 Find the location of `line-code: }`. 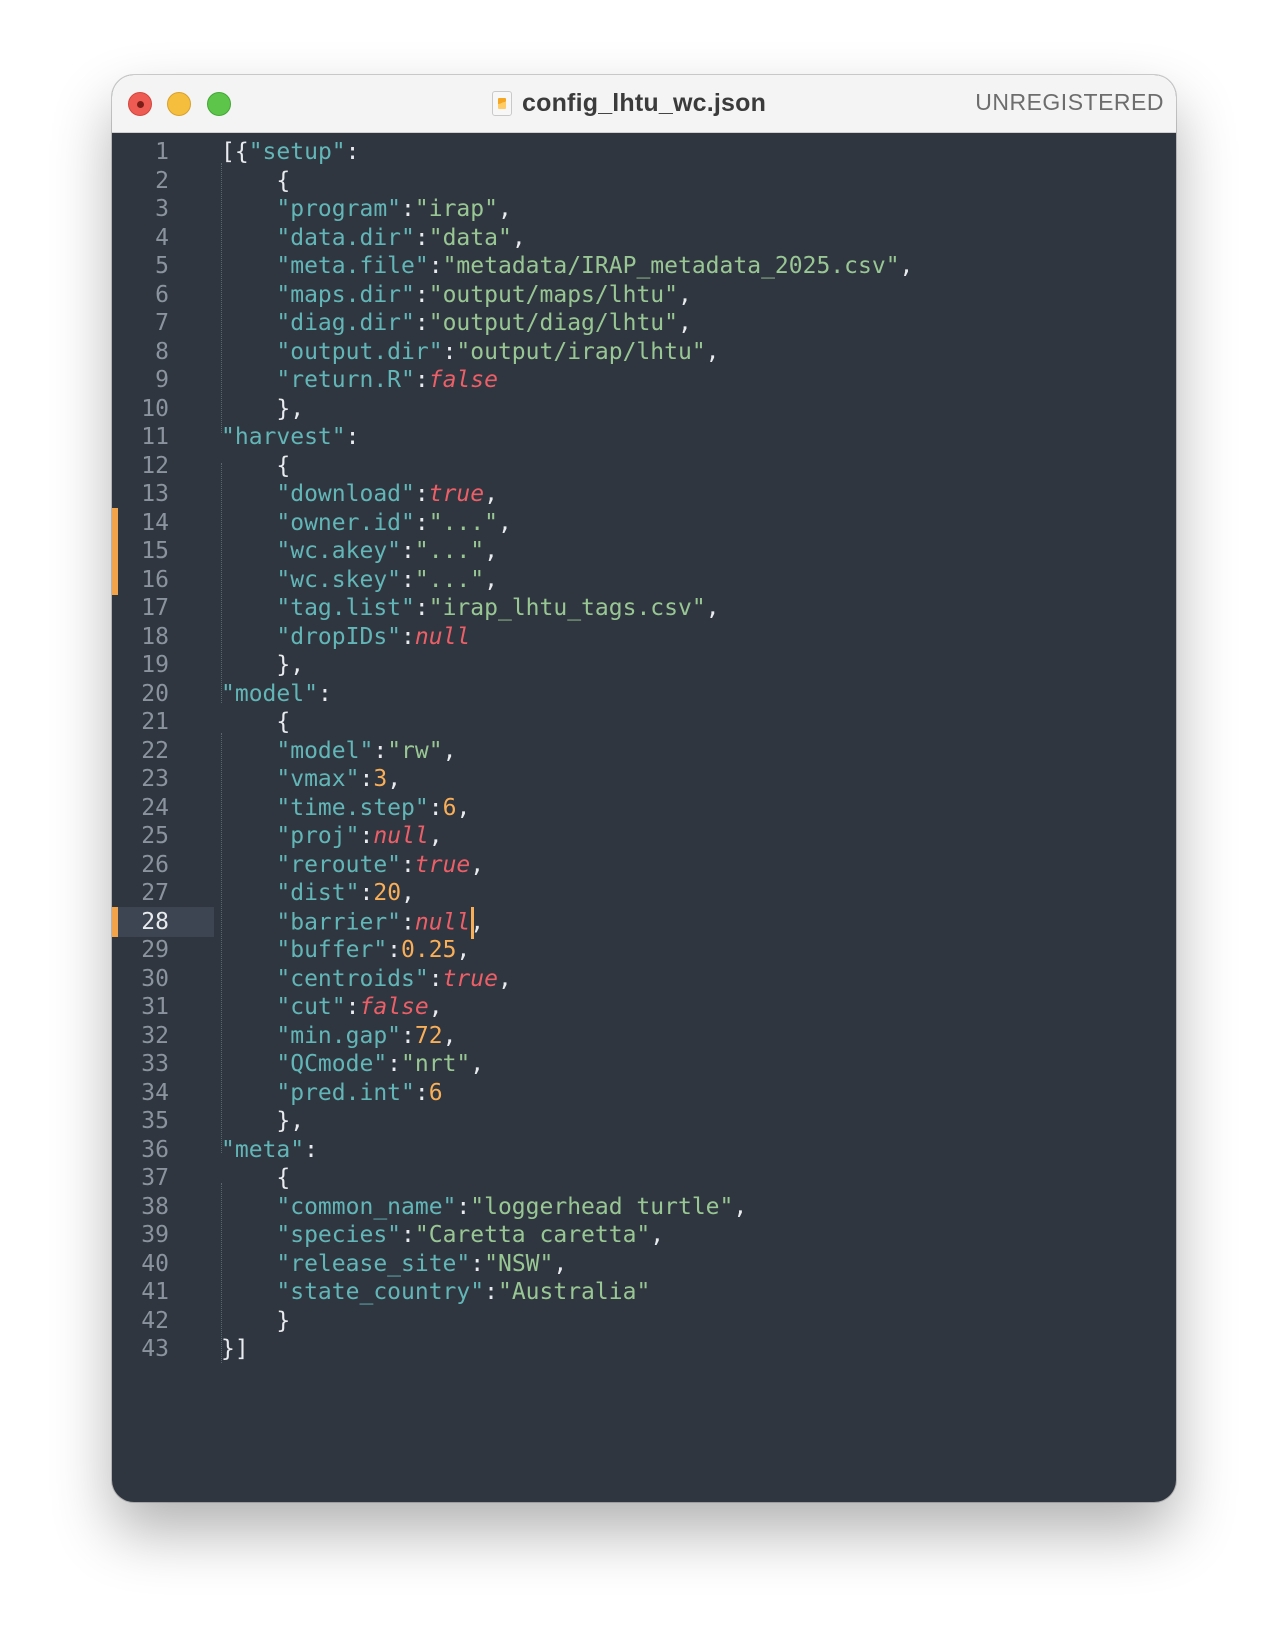

line-code: } is located at coordinates (255, 1321).